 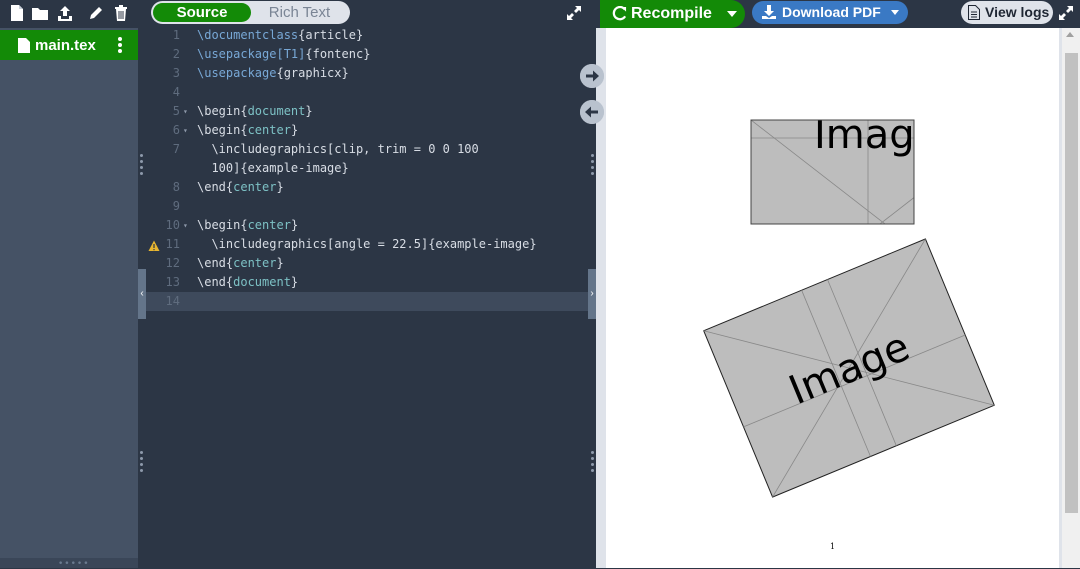 What do you see at coordinates (592, 294) in the screenshot?
I see `collapse-pdf-button: ›` at bounding box center [592, 294].